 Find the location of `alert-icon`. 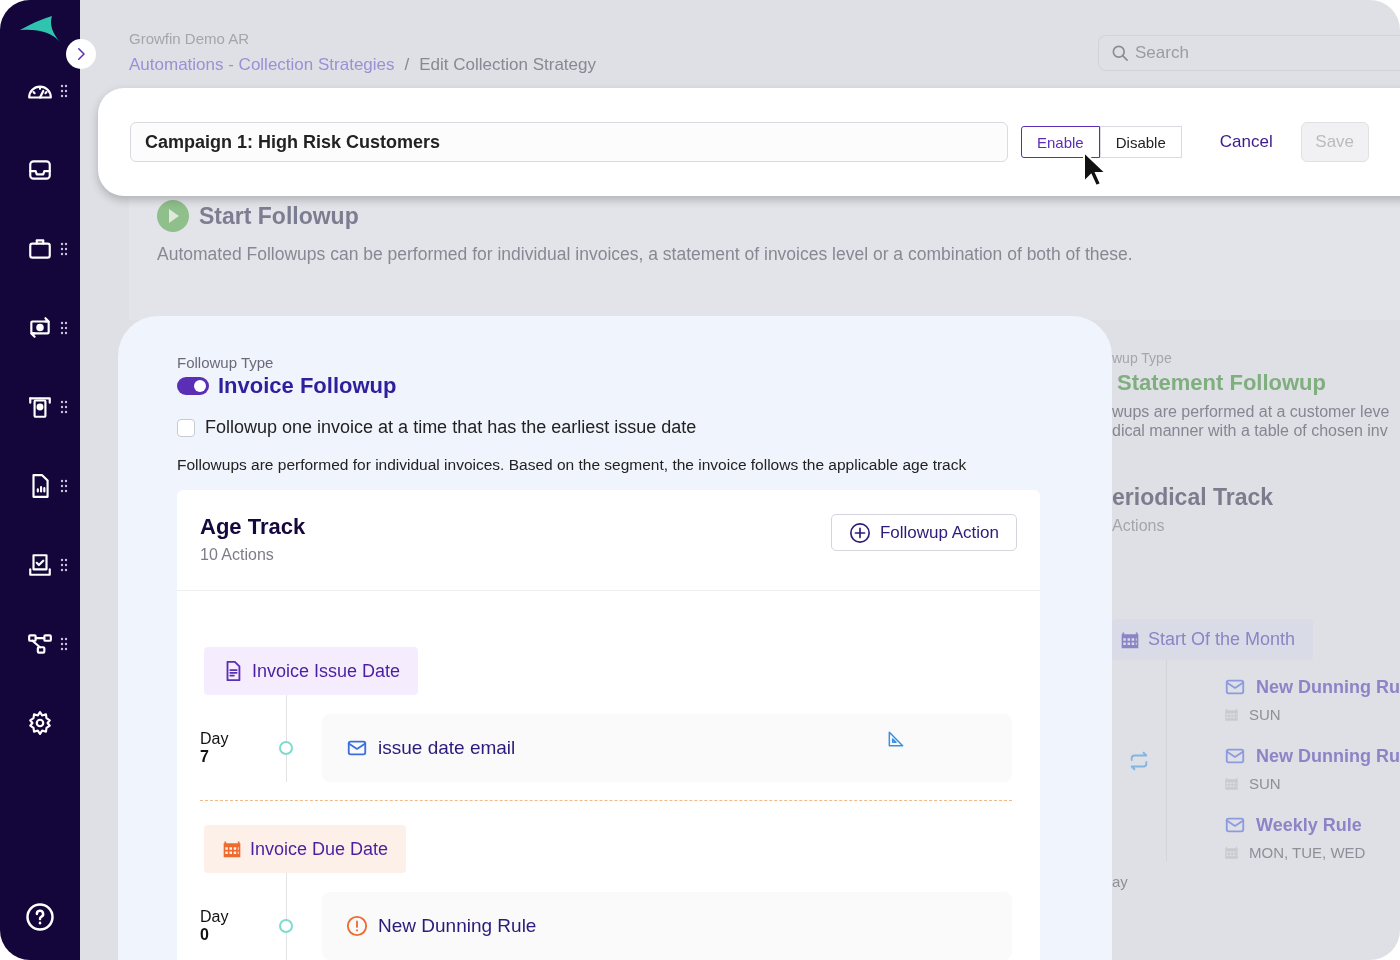

alert-icon is located at coordinates (357, 926).